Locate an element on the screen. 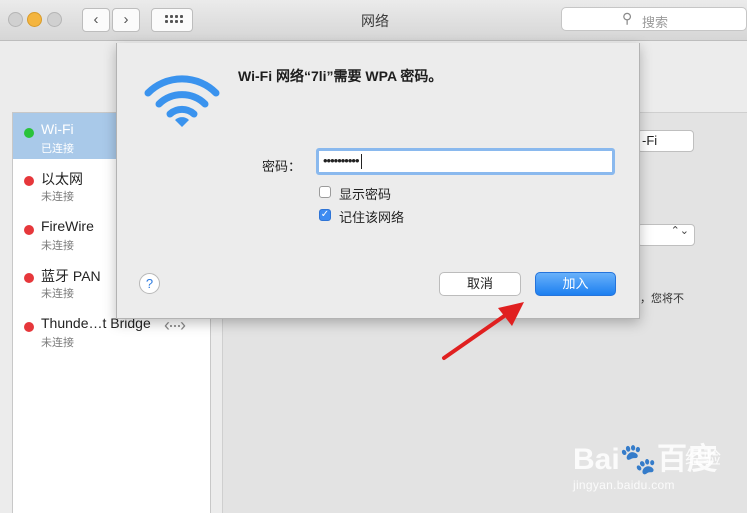 The height and width of the screenshot is (513, 747). search-field: ⚲ 搜索 is located at coordinates (654, 19).